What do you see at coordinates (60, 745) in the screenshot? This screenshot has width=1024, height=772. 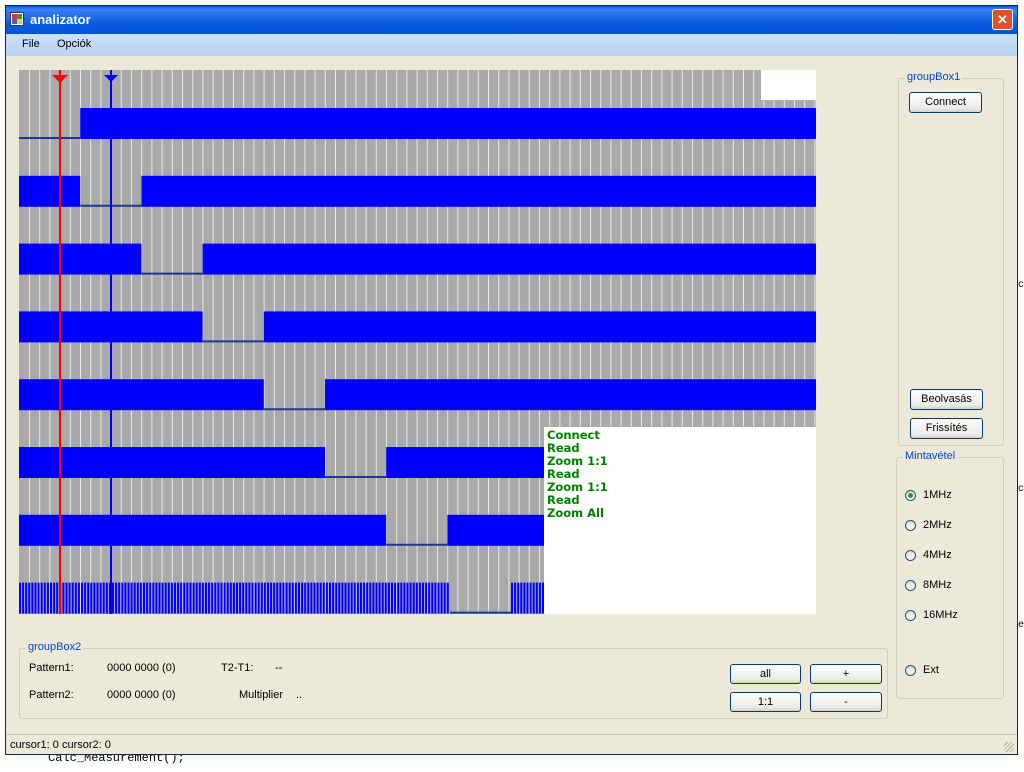 I see `status-text: cursor1: 0 cursor2: 0` at bounding box center [60, 745].